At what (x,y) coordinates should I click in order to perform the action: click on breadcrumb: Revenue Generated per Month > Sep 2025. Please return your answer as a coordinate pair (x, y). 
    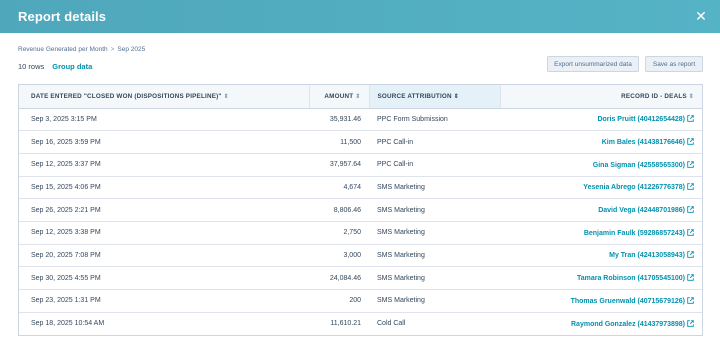
    Looking at the image, I should click on (81, 49).